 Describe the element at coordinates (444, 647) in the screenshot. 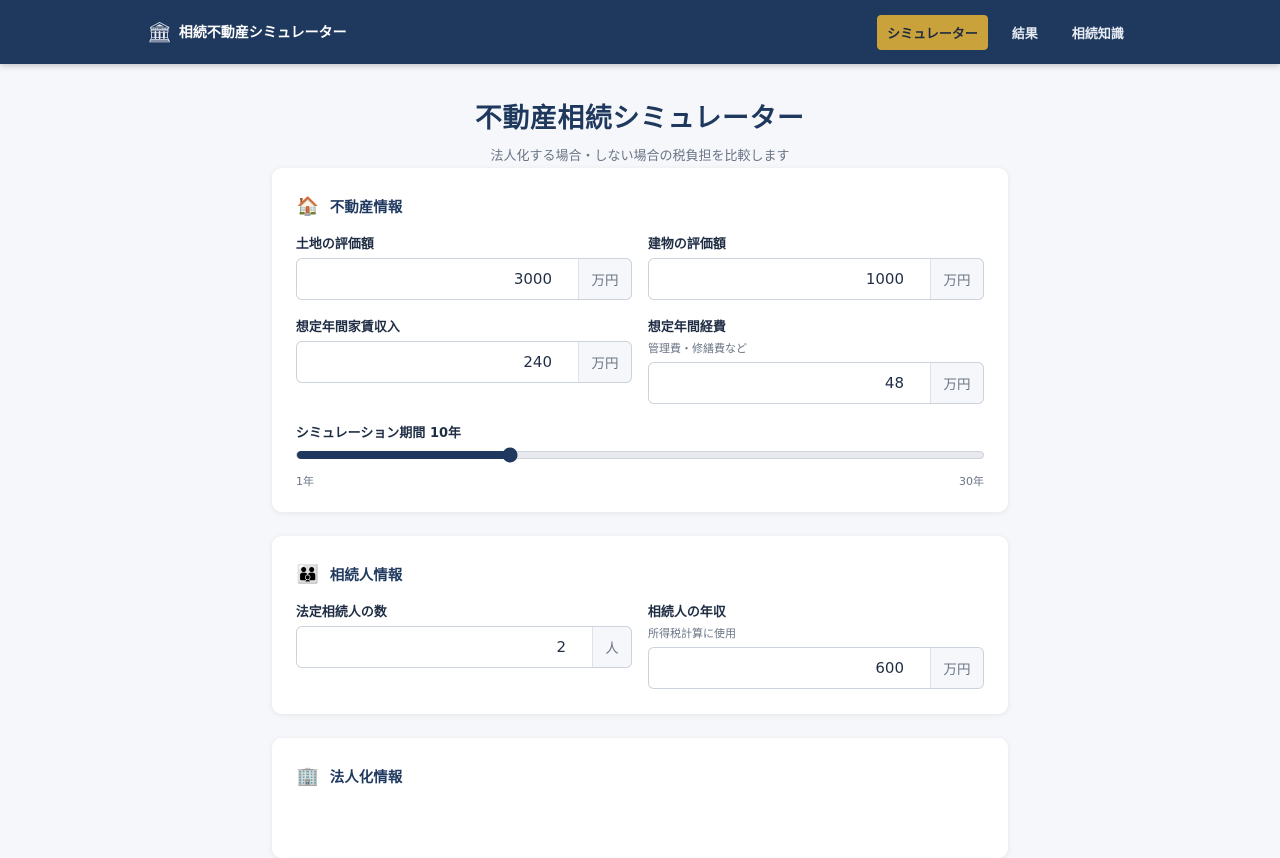

I see `heir-count-input` at that location.